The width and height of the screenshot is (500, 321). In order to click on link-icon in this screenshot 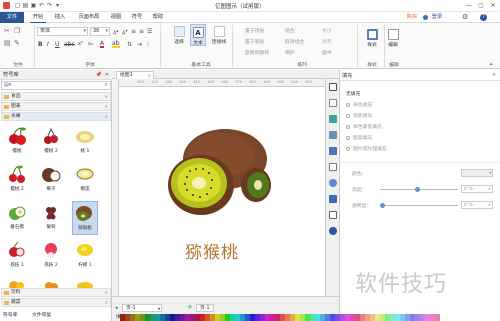, I will do `click(333, 183)`.